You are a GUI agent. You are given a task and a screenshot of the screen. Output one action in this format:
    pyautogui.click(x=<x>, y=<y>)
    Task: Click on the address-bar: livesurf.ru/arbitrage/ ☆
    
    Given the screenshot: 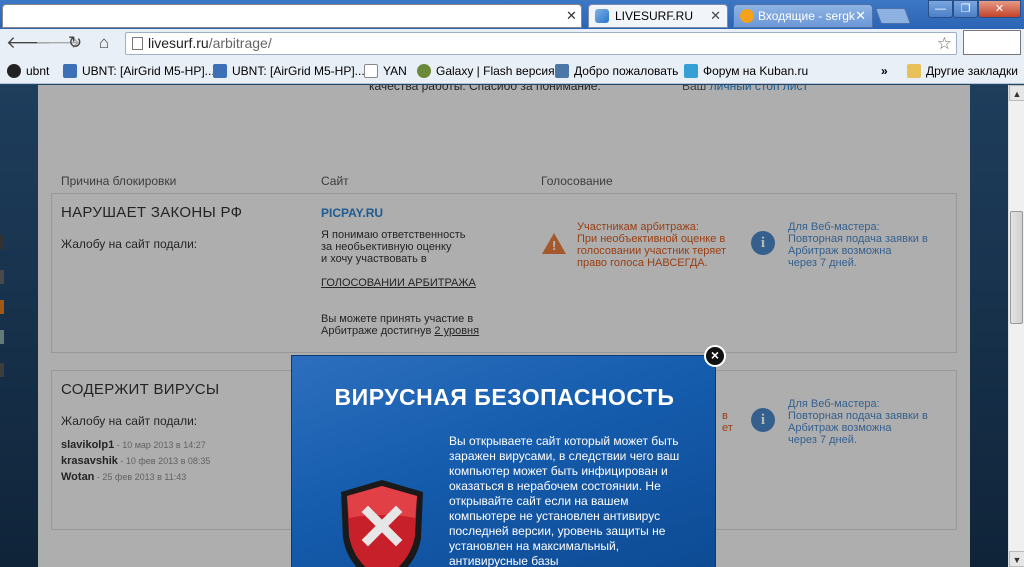 What is the action you would take?
    pyautogui.click(x=541, y=43)
    